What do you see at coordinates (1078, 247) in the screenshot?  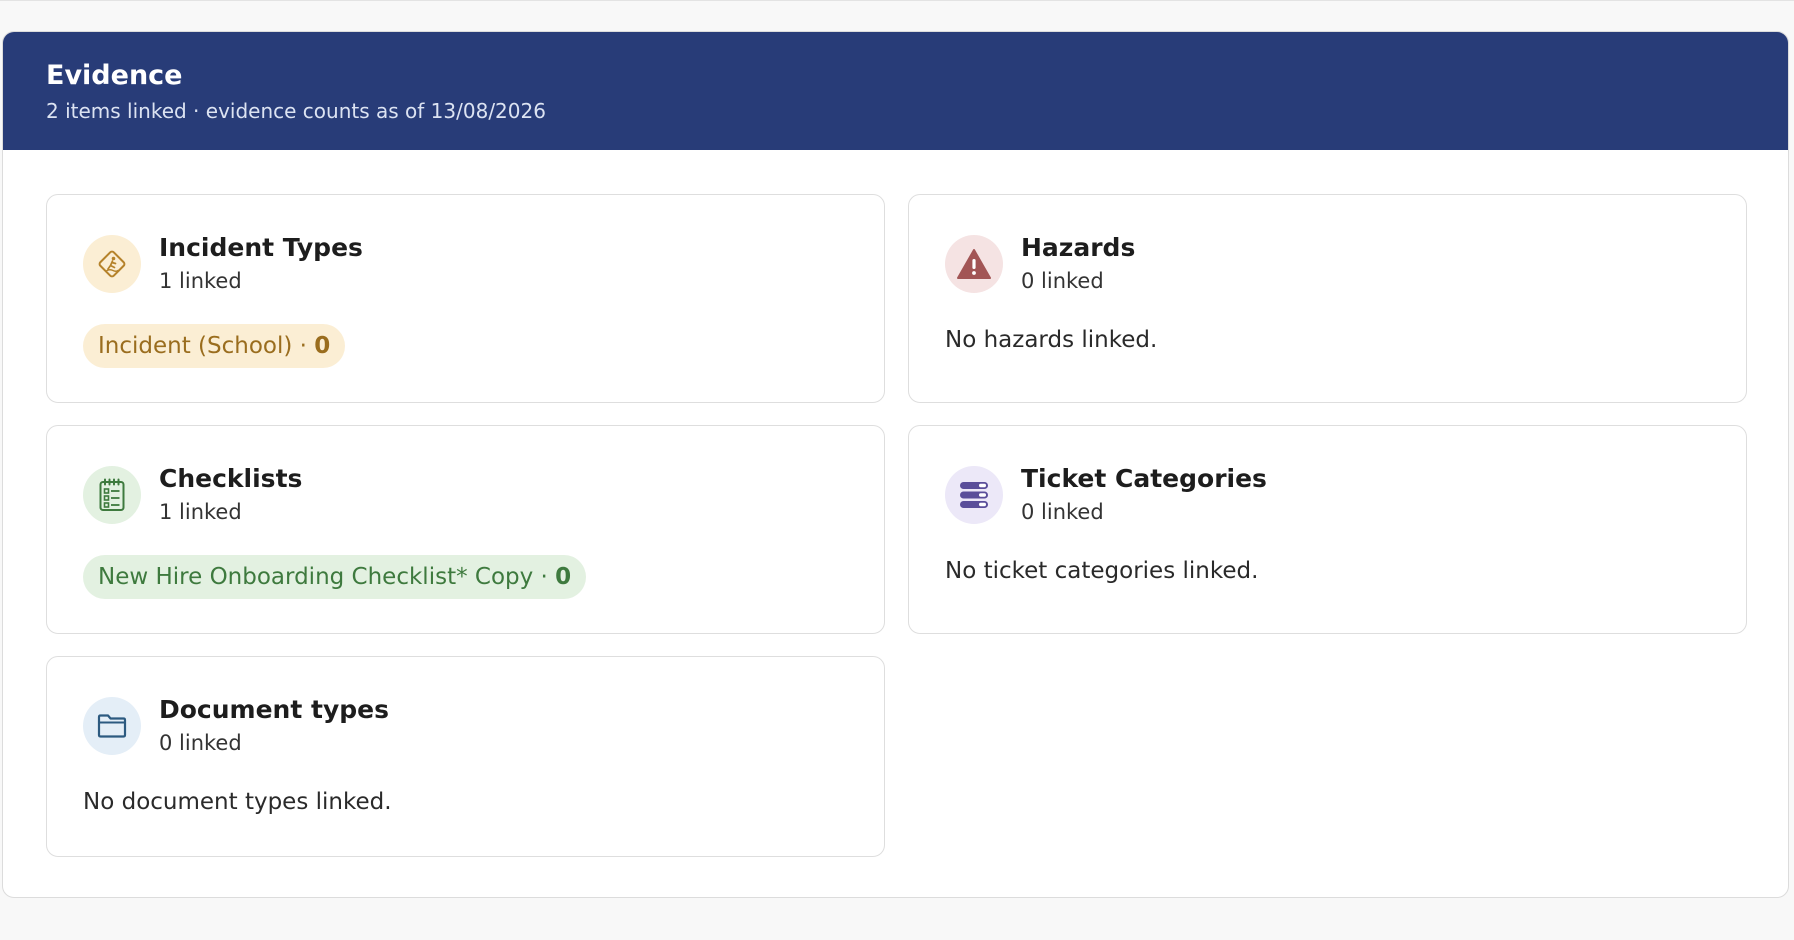 I see `hazards-title: Hazards` at bounding box center [1078, 247].